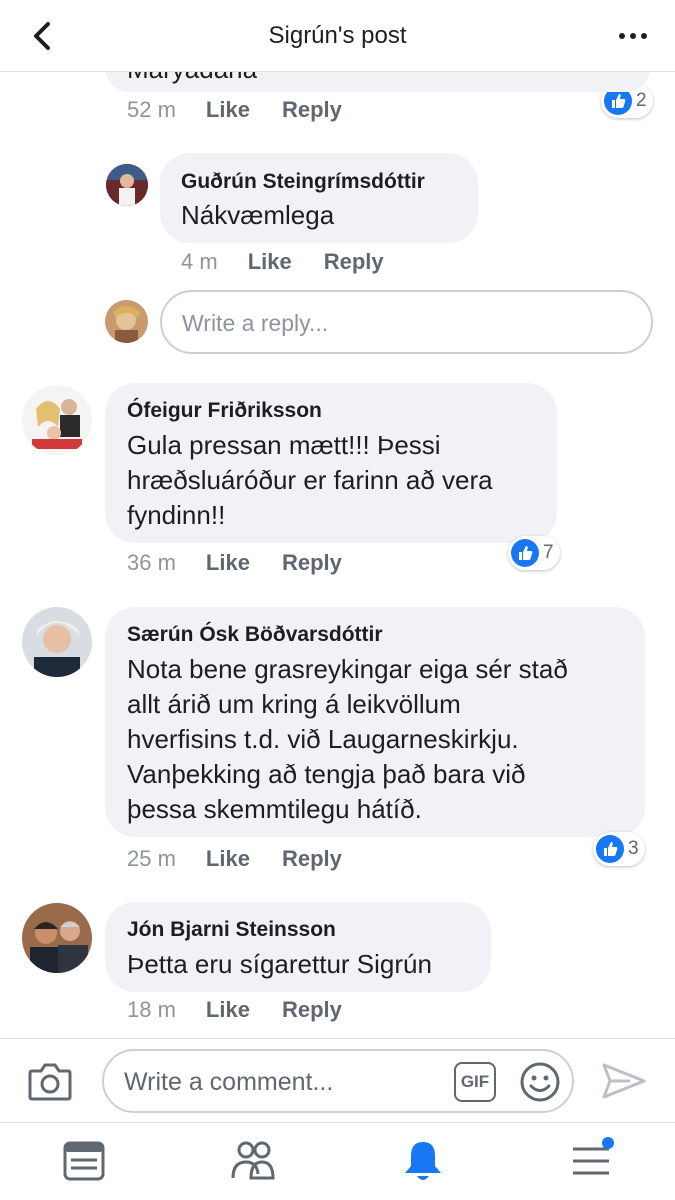 The width and height of the screenshot is (675, 1200). Describe the element at coordinates (475, 1082) in the screenshot. I see `gif-button: GIF` at that location.